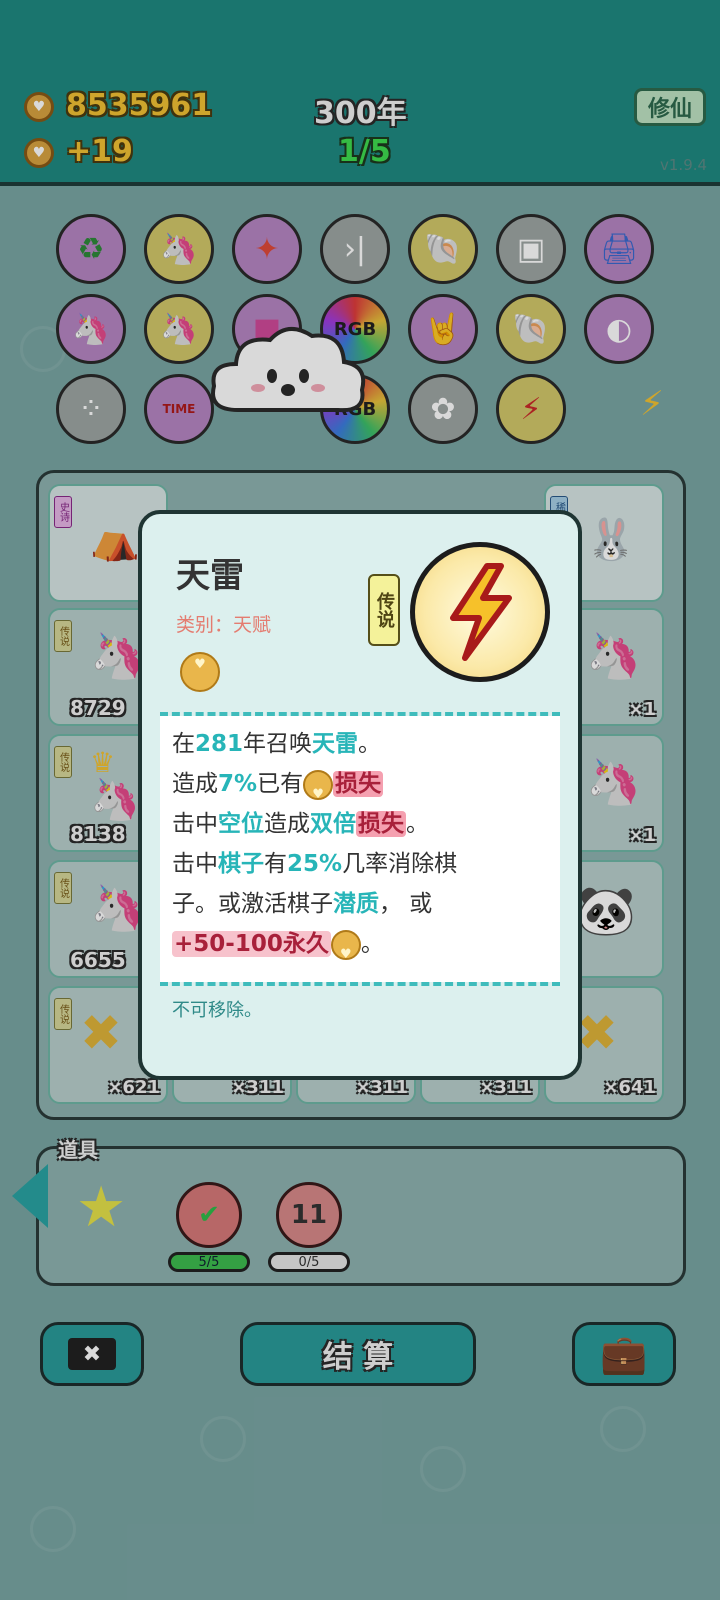 This screenshot has width=720, height=1600. I want to click on rarity-tag: 传说, so click(384, 610).